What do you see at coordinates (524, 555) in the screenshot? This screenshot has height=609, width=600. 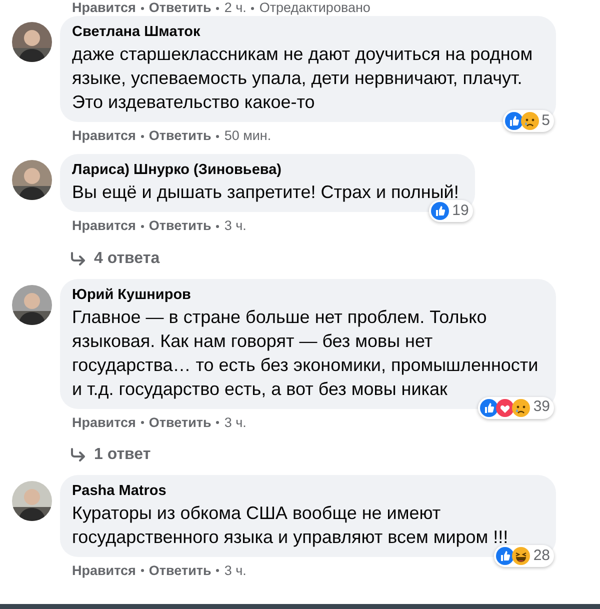 I see `reaction-summary: 28` at bounding box center [524, 555].